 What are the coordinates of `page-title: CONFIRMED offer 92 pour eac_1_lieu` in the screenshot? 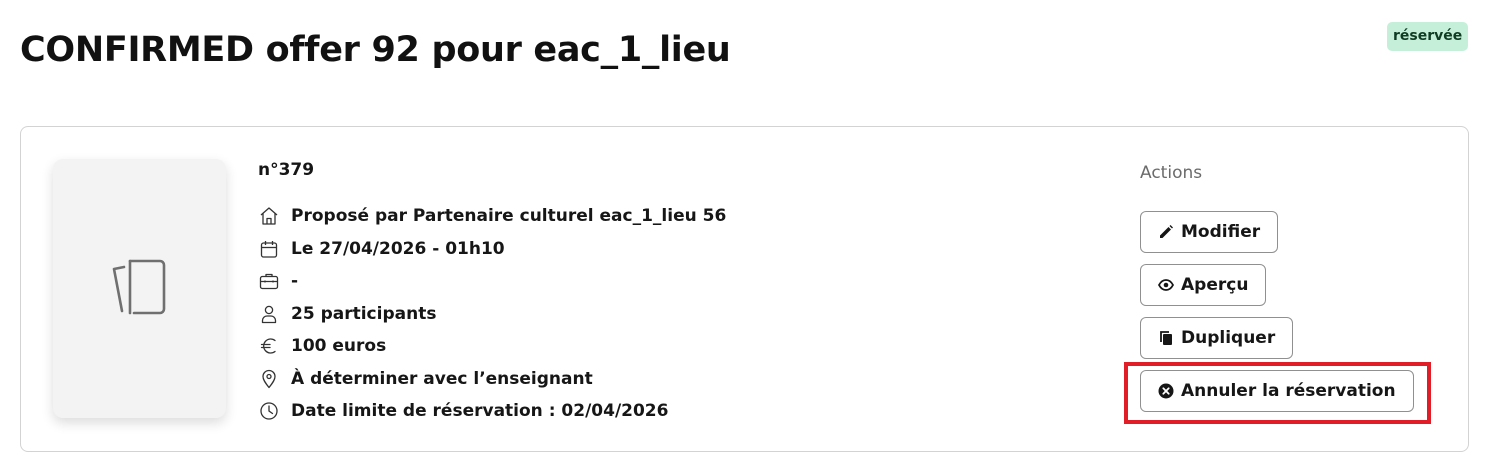 It's located at (375, 50).